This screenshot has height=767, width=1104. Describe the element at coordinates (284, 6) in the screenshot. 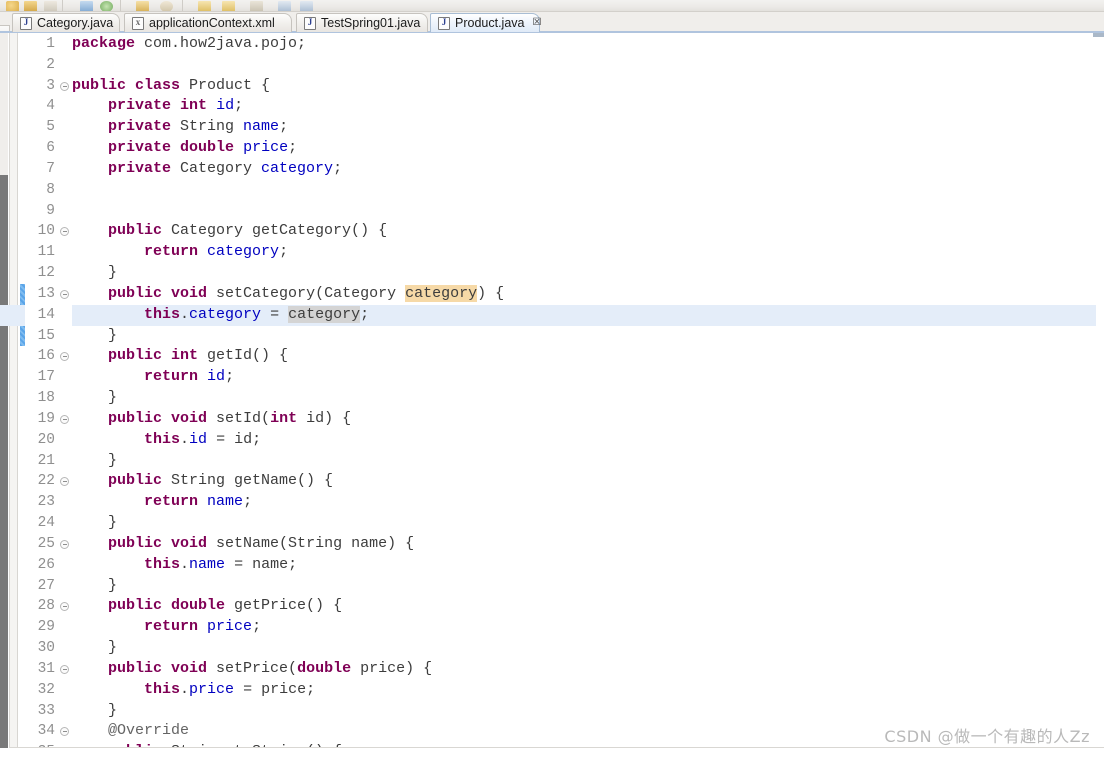

I see `back-icon` at that location.